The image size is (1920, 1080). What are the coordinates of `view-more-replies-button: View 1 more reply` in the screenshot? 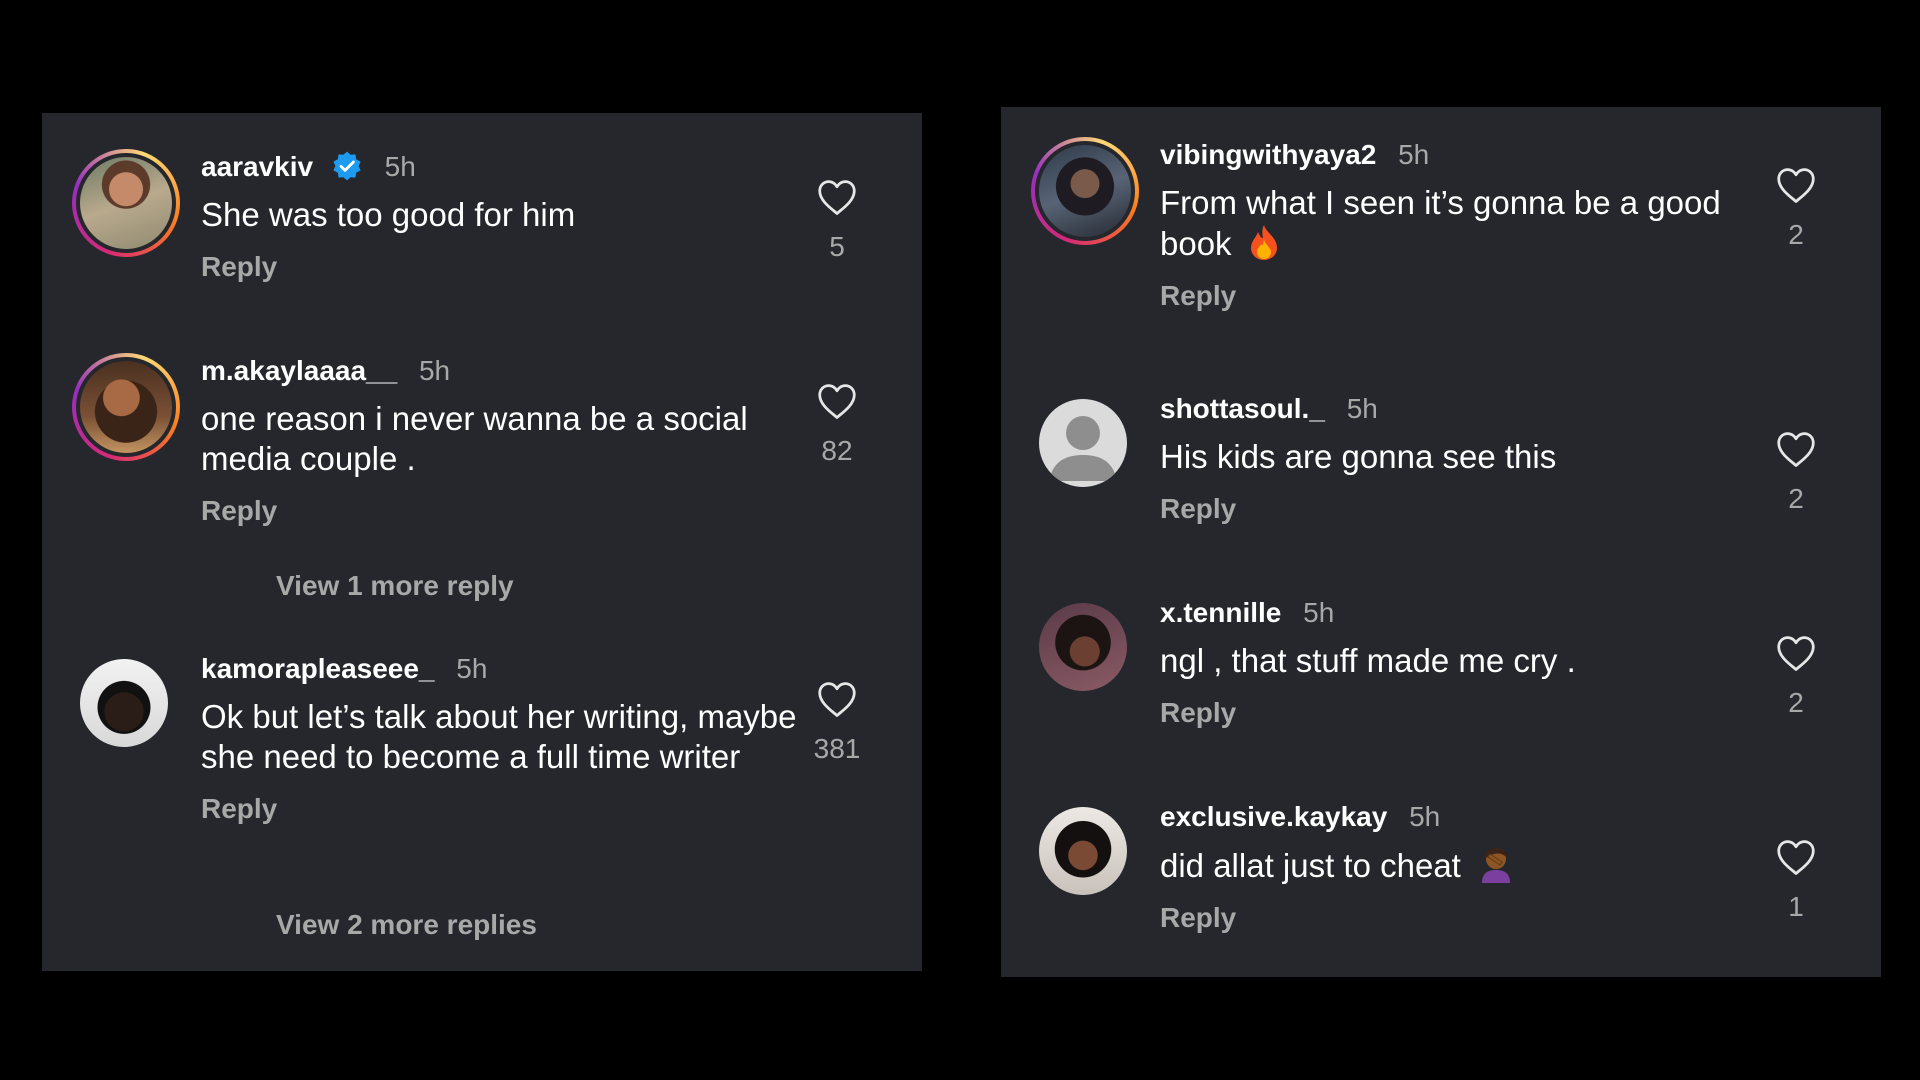 It's located at (395, 586).